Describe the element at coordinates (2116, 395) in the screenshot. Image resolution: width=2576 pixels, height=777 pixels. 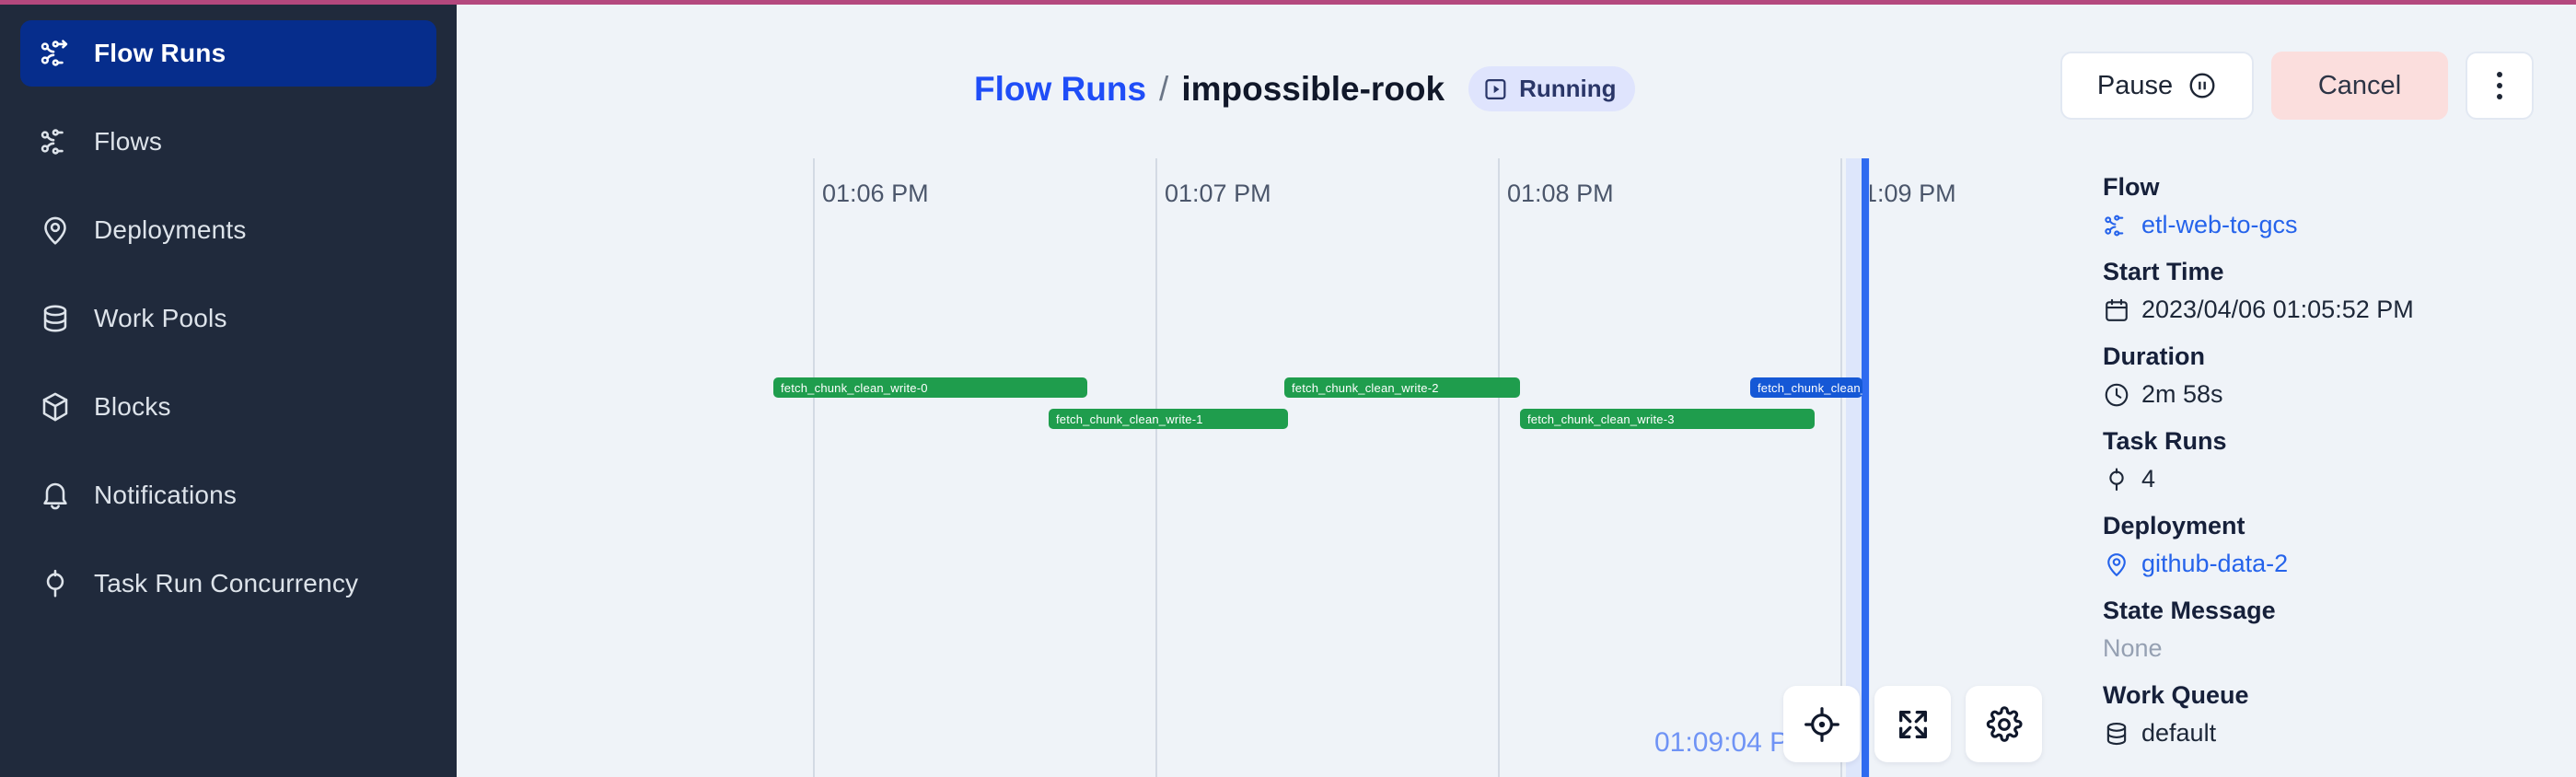
I see `clock-icon` at that location.